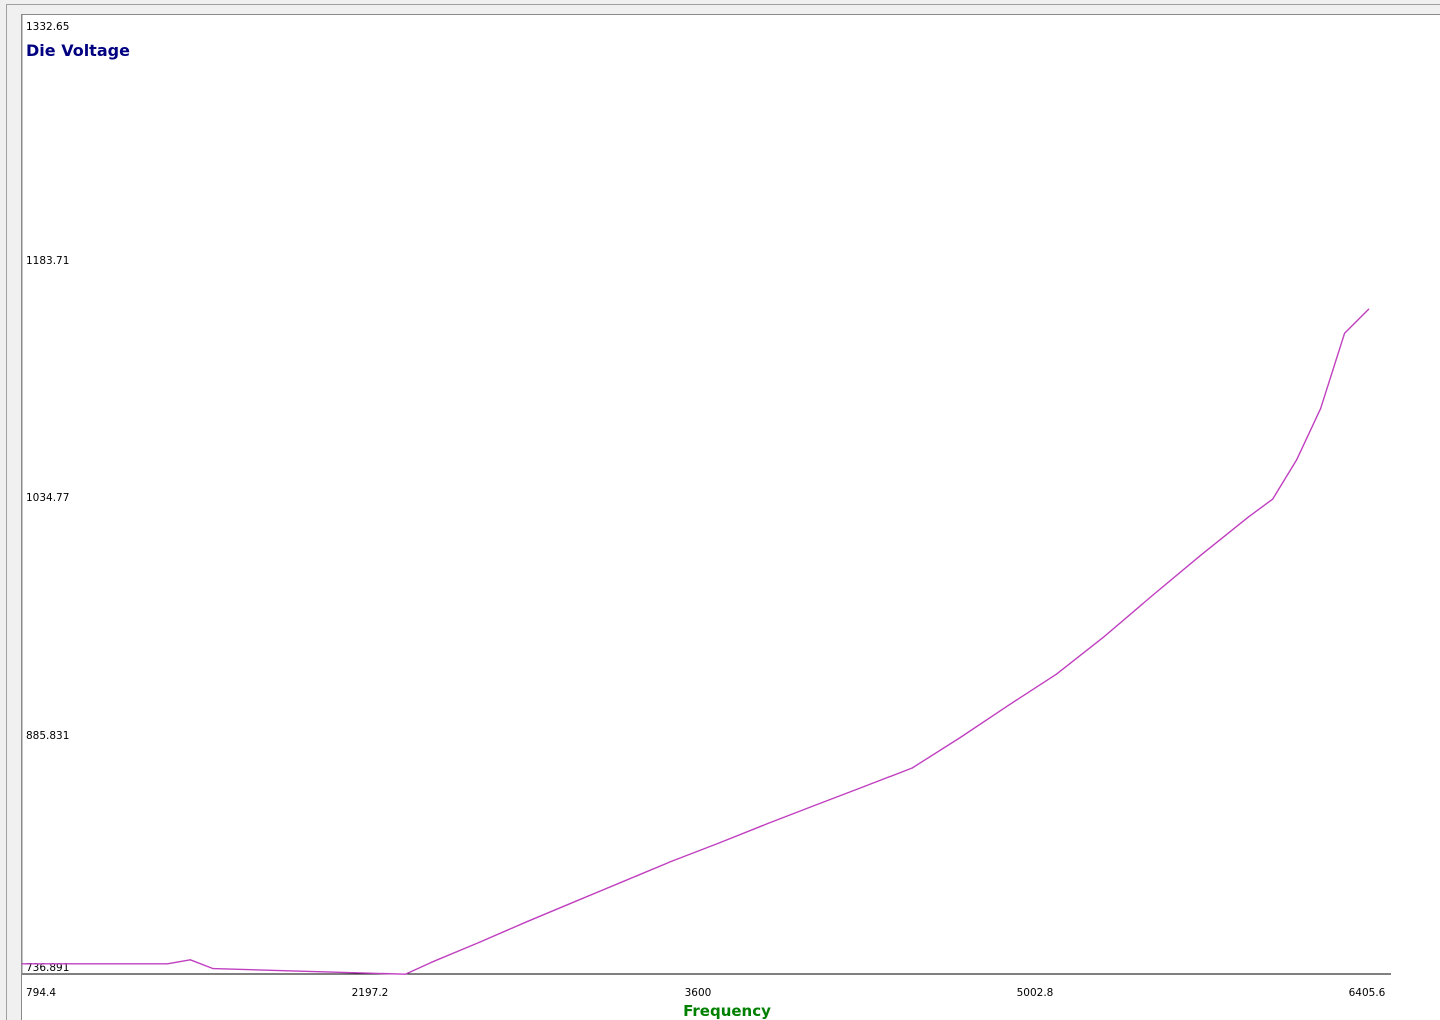 Image resolution: width=1440 pixels, height=1020 pixels. Describe the element at coordinates (47, 261) in the screenshot. I see `y-tick-label: 1183.71` at that location.